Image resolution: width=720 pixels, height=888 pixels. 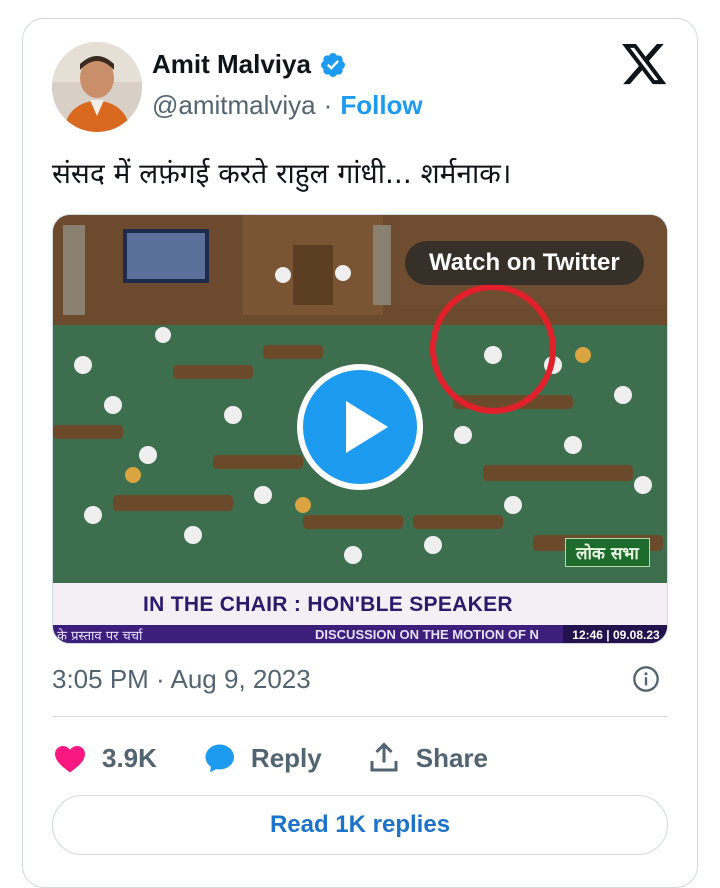 I want to click on reply-bubble-icon, so click(x=219, y=758).